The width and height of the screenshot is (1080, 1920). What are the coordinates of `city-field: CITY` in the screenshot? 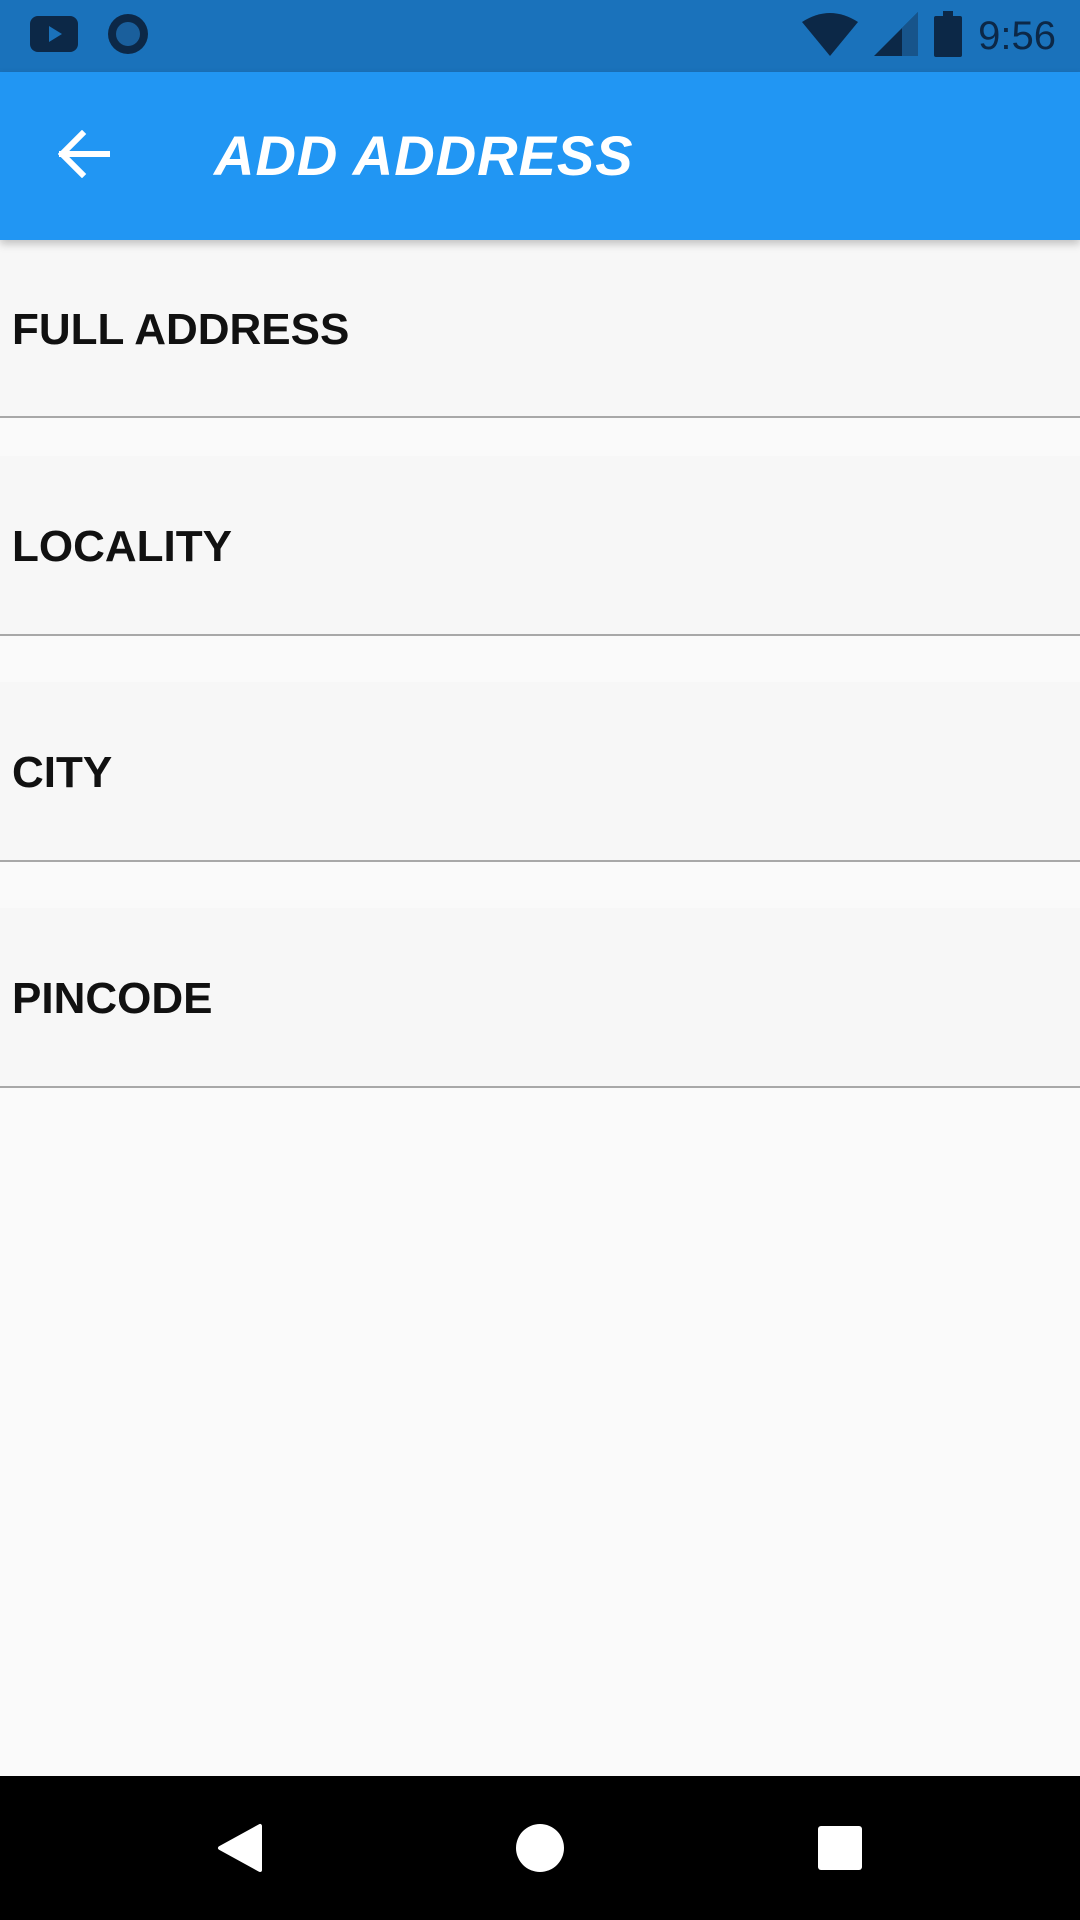 It's located at (540, 772).